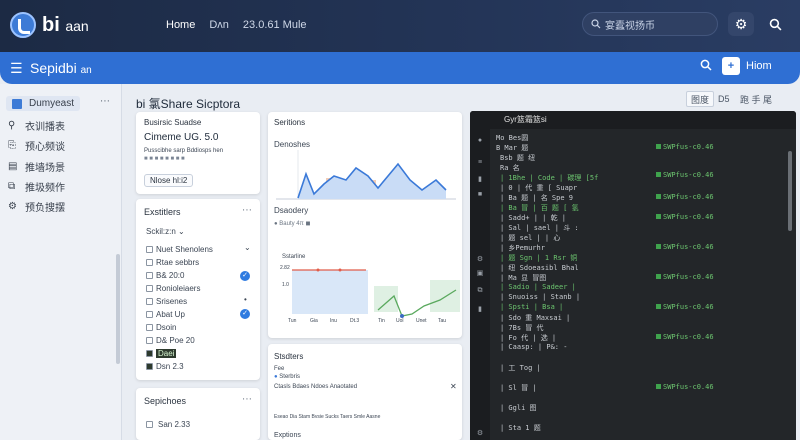 The image size is (800, 440). Describe the element at coordinates (759, 66) in the screenshot. I see `home-label: Hiom` at that location.